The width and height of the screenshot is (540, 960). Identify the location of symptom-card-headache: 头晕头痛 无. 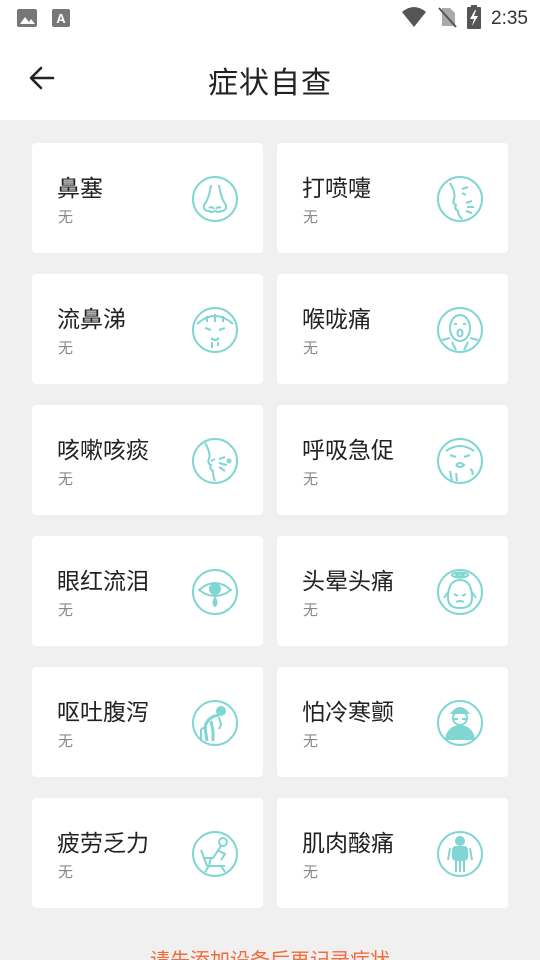
(392, 591).